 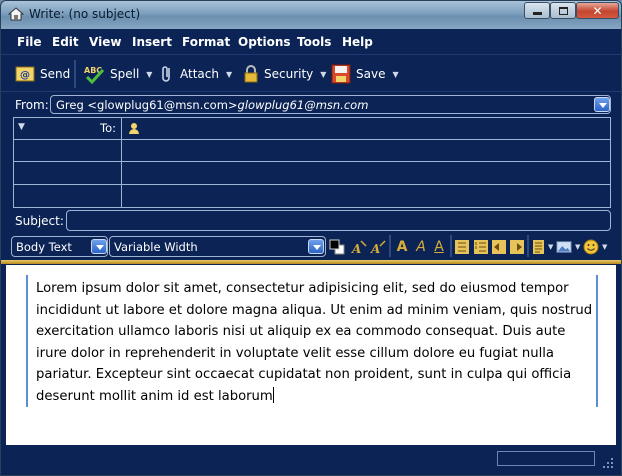 What do you see at coordinates (55, 74) in the screenshot?
I see `send-label: Send` at bounding box center [55, 74].